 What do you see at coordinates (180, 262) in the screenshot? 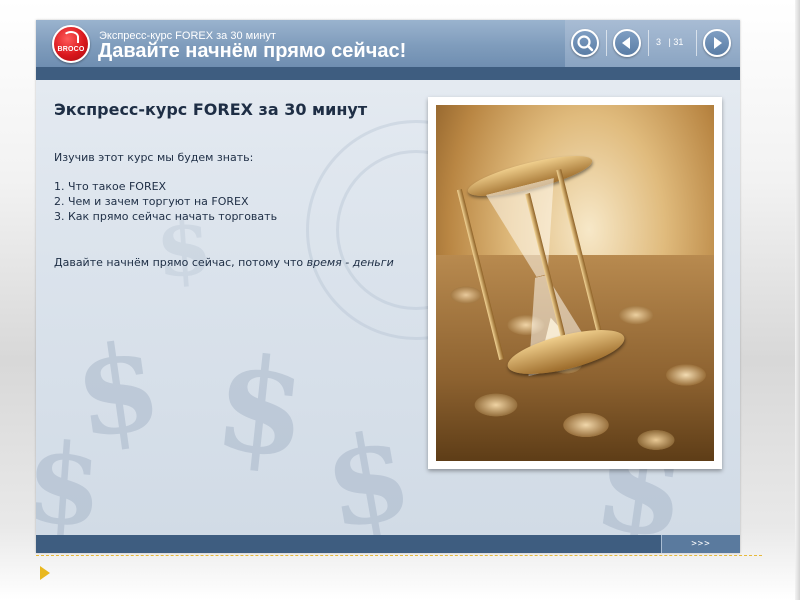
I see `closing-text: Давайте начнём прямо сейчас, потому что` at bounding box center [180, 262].